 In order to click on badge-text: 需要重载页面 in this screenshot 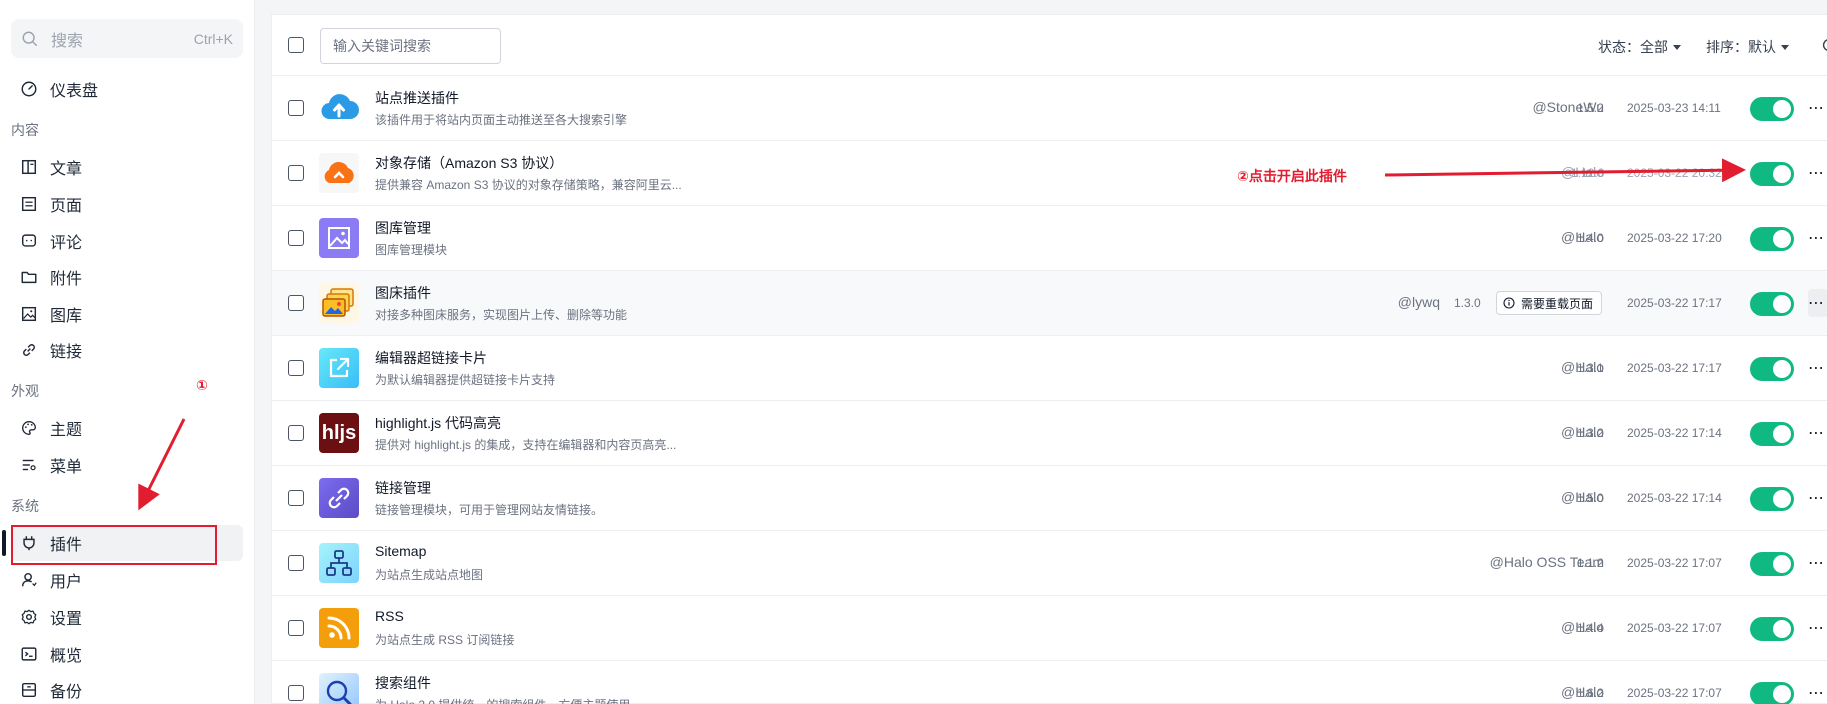, I will do `click(1557, 303)`.